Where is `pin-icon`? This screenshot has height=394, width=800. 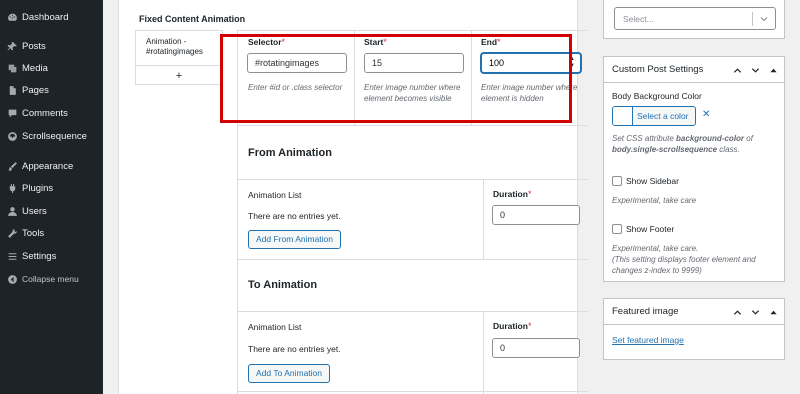 pin-icon is located at coordinates (12, 46).